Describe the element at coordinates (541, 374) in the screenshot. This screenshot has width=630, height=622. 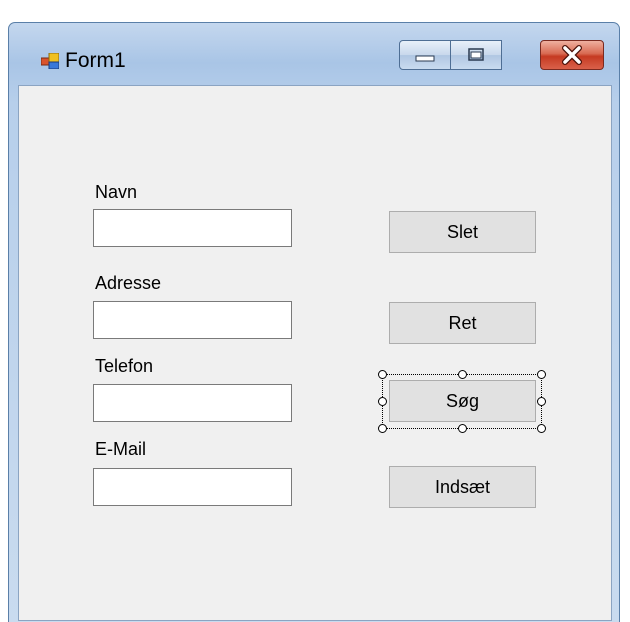
I see `resize-handle-top-right` at that location.